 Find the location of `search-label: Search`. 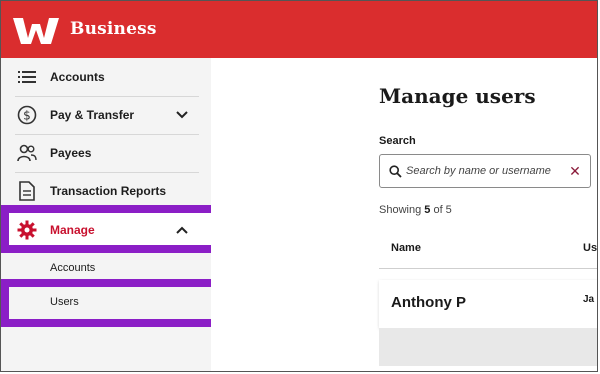

search-label: Search is located at coordinates (397, 141).